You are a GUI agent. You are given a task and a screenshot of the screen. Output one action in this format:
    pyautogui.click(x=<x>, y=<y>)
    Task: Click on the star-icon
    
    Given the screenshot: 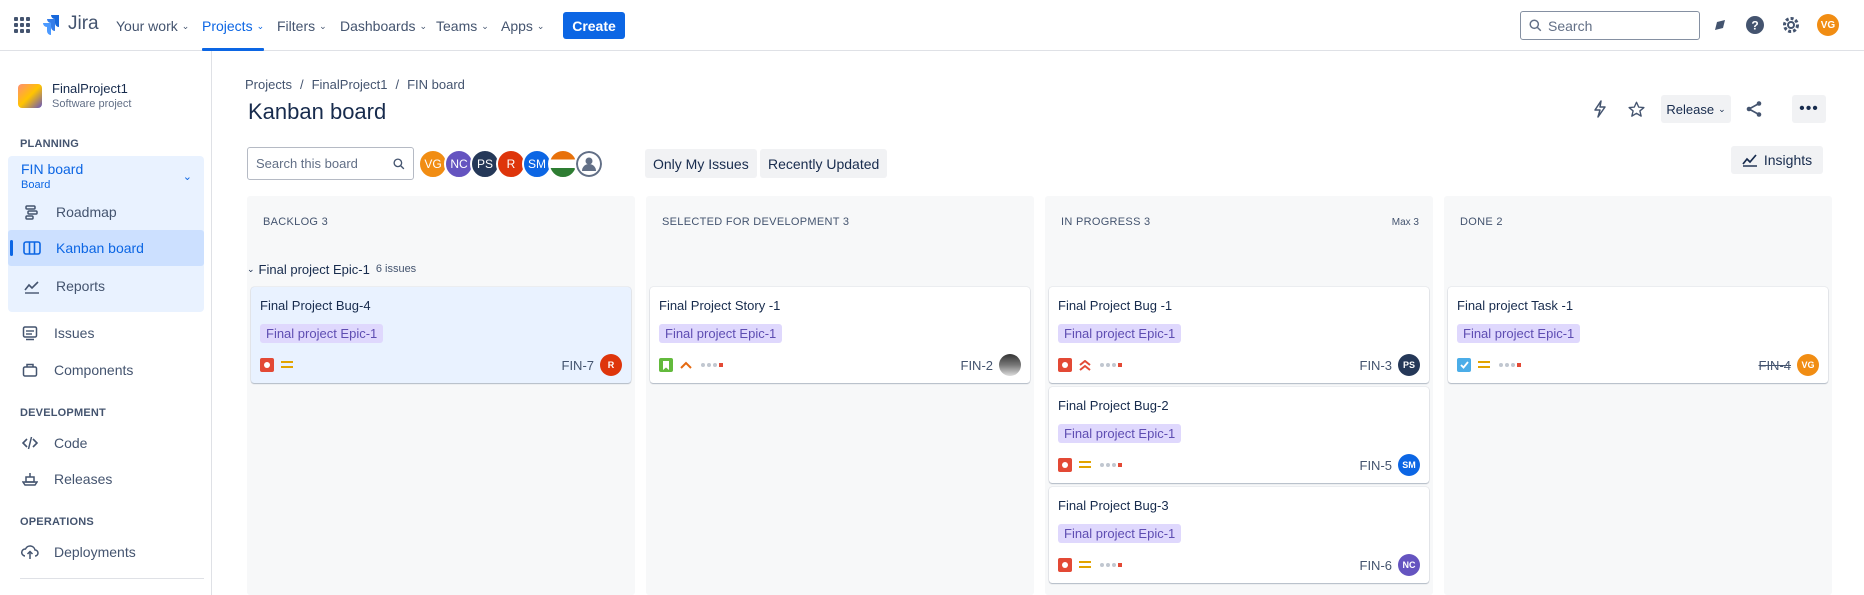 What is the action you would take?
    pyautogui.click(x=1636, y=109)
    